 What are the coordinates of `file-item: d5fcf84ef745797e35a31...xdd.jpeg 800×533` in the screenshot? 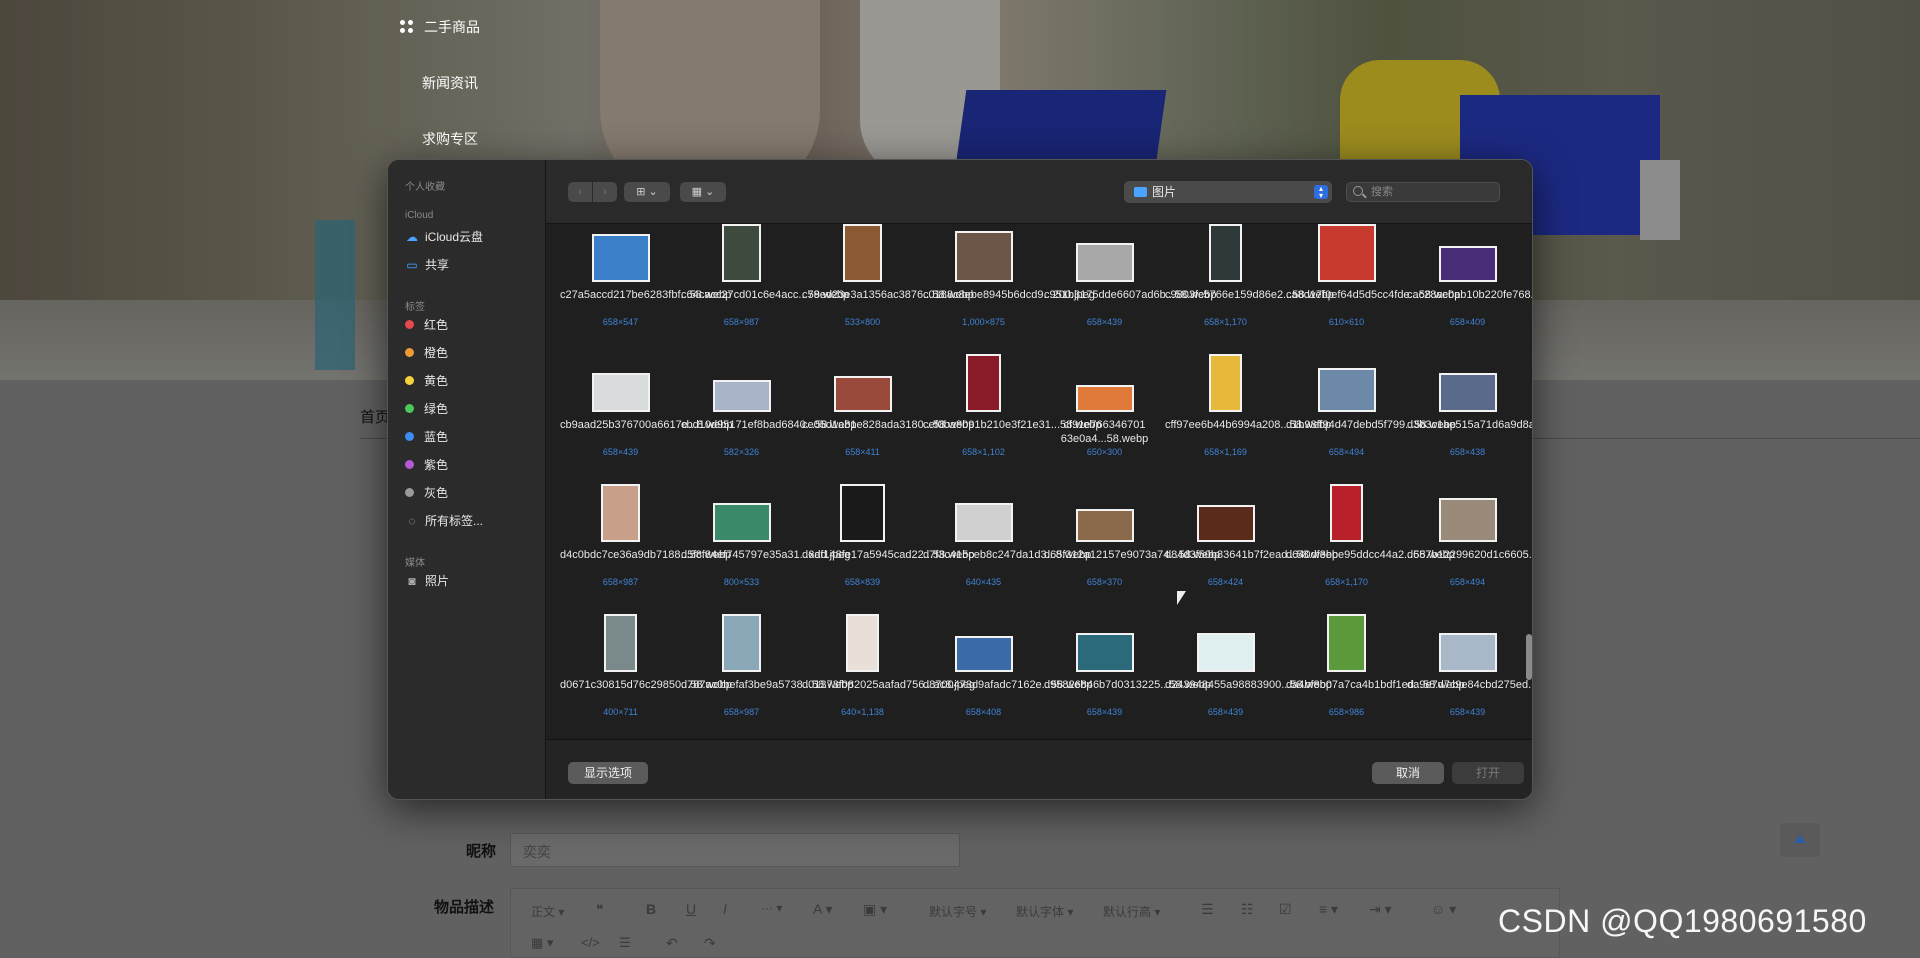 It's located at (765, 541).